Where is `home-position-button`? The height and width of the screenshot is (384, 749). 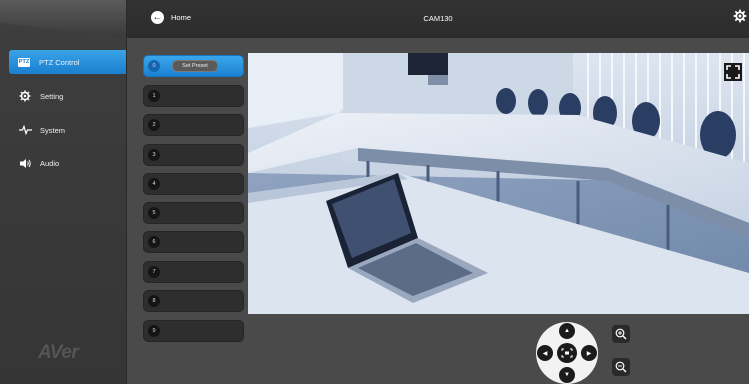 home-position-button is located at coordinates (567, 353).